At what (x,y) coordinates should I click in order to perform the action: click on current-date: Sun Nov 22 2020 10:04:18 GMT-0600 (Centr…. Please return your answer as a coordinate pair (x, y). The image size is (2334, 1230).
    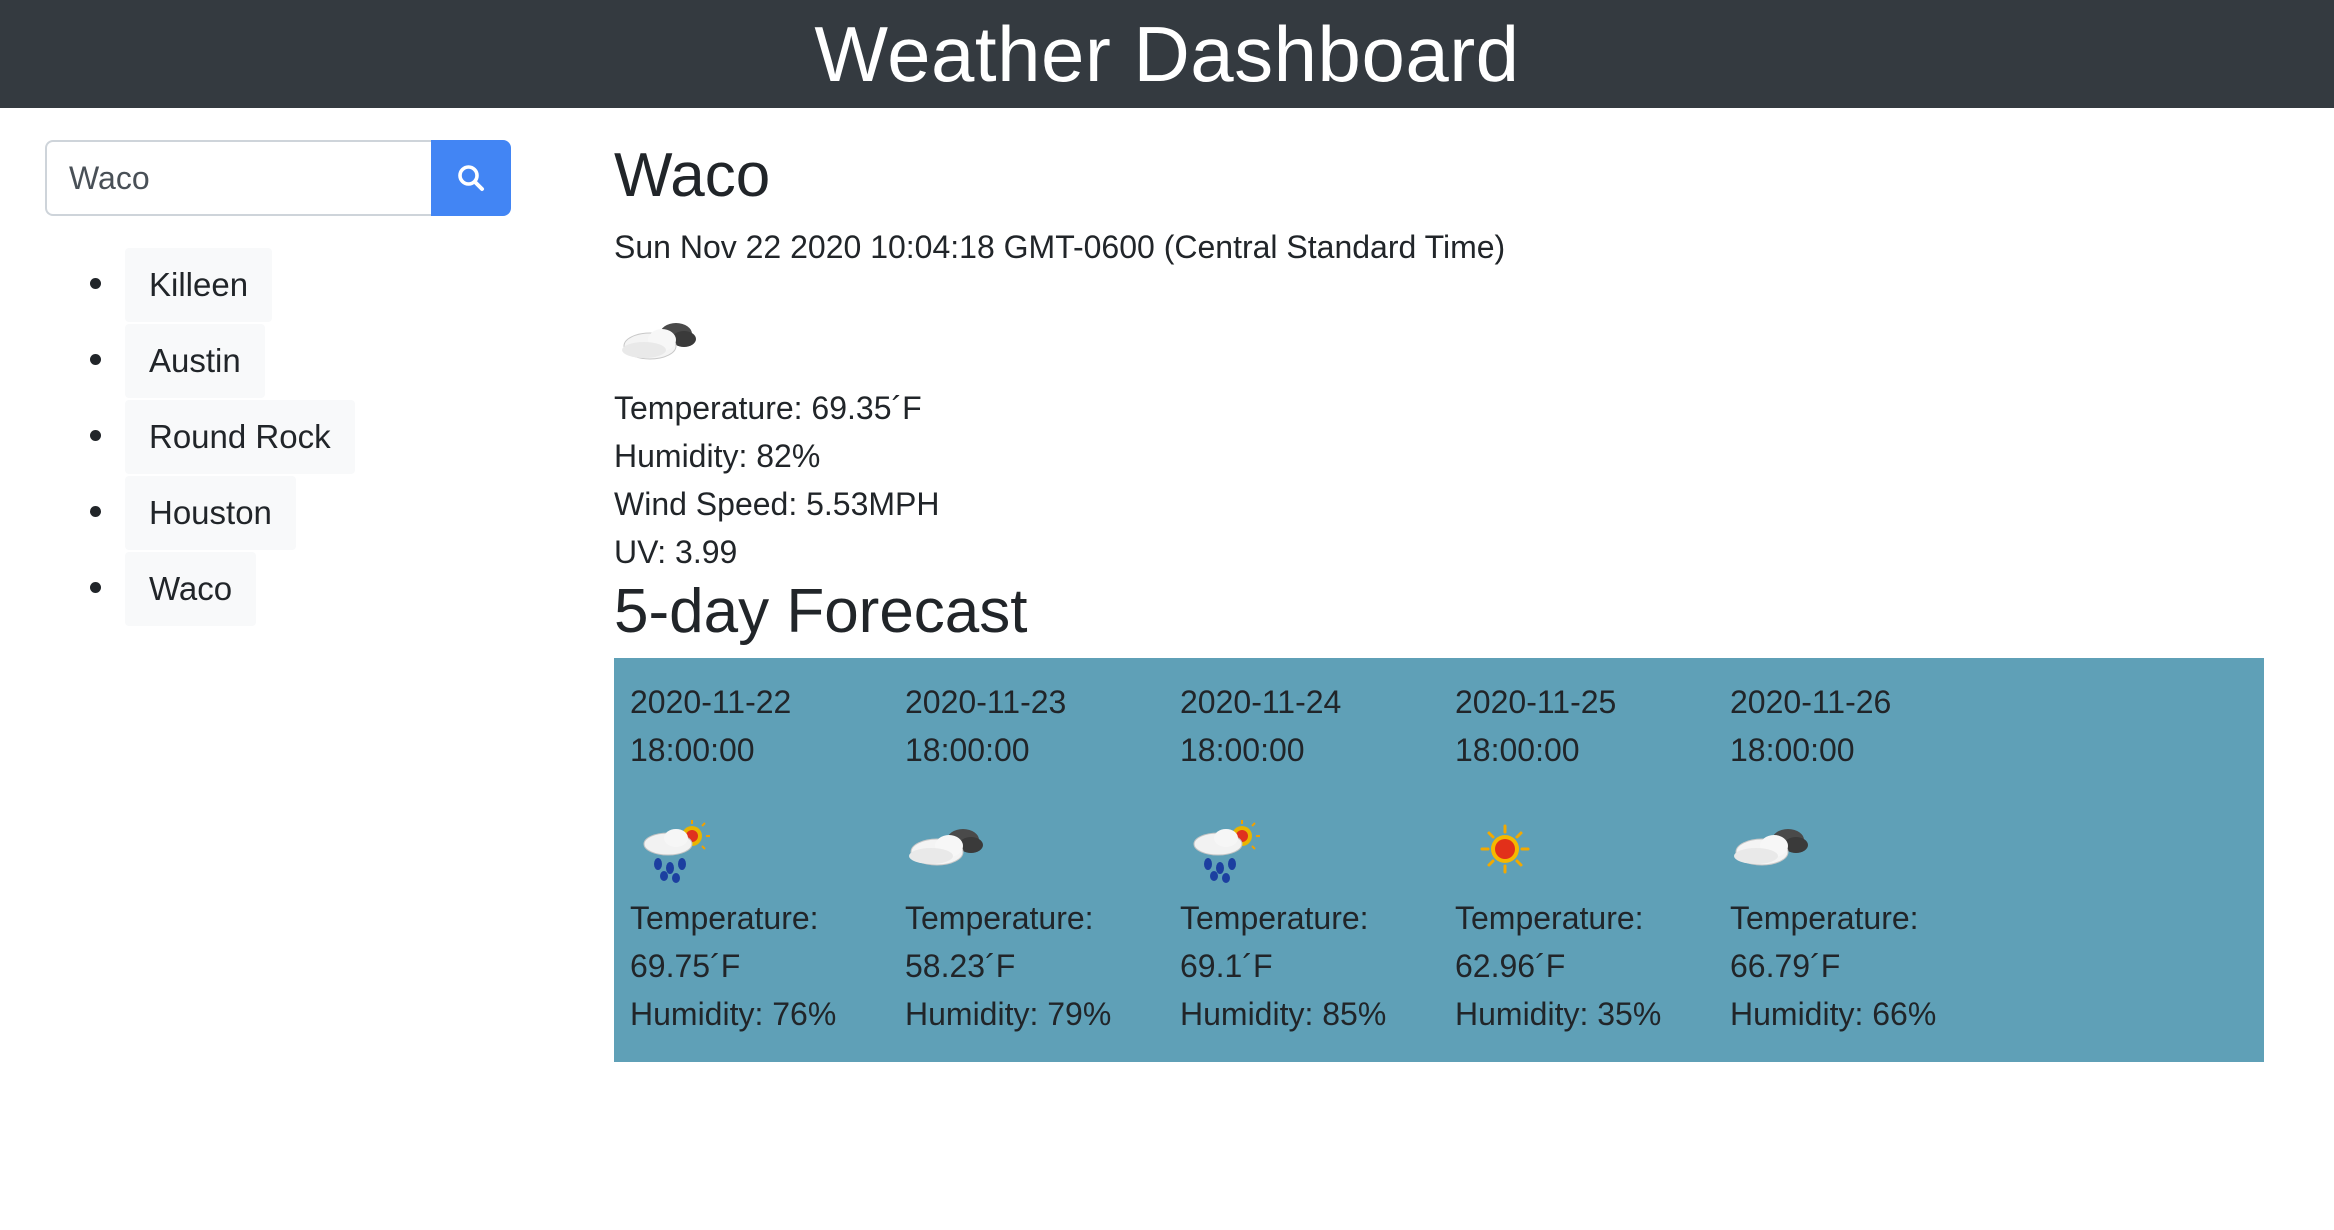
    Looking at the image, I should click on (1060, 247).